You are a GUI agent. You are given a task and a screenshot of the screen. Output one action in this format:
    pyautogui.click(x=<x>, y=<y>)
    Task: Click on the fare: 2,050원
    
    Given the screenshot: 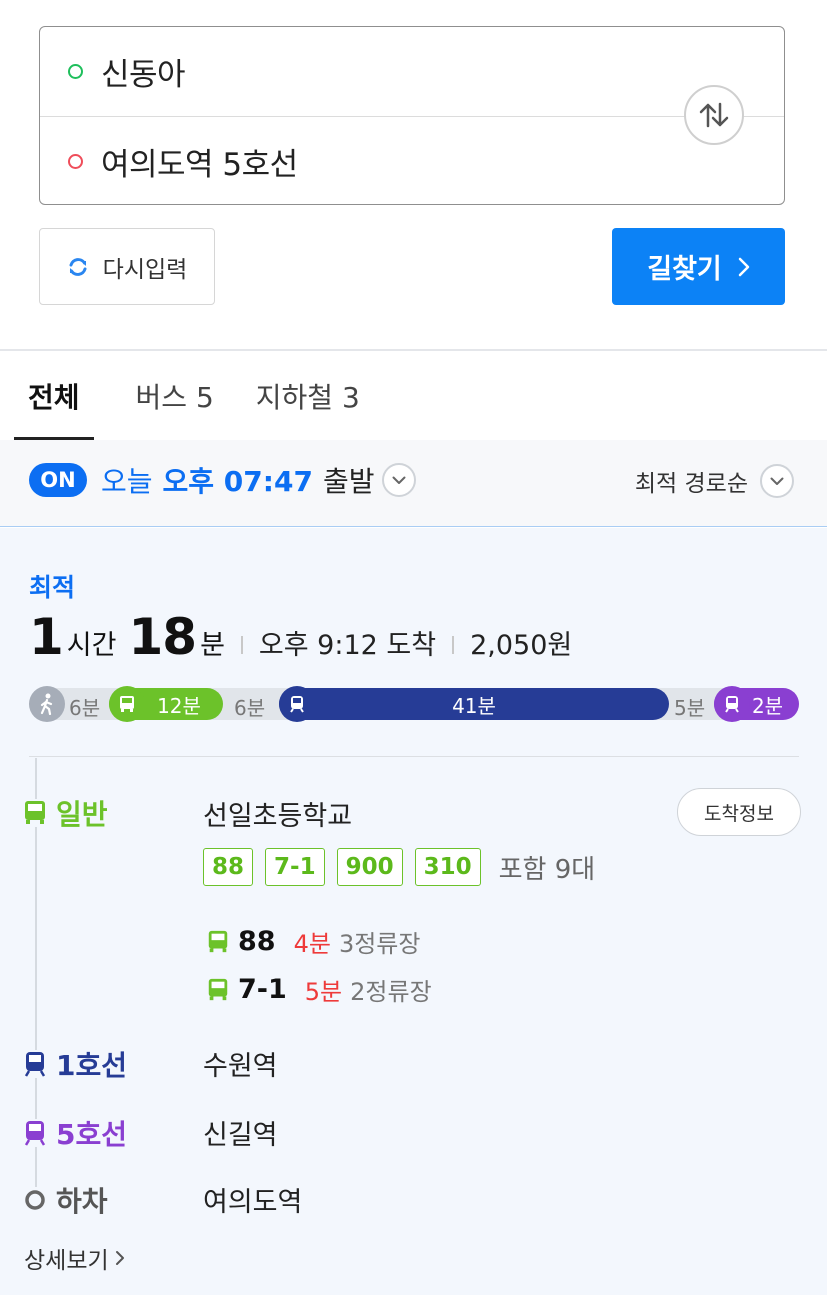 What is the action you would take?
    pyautogui.click(x=521, y=645)
    